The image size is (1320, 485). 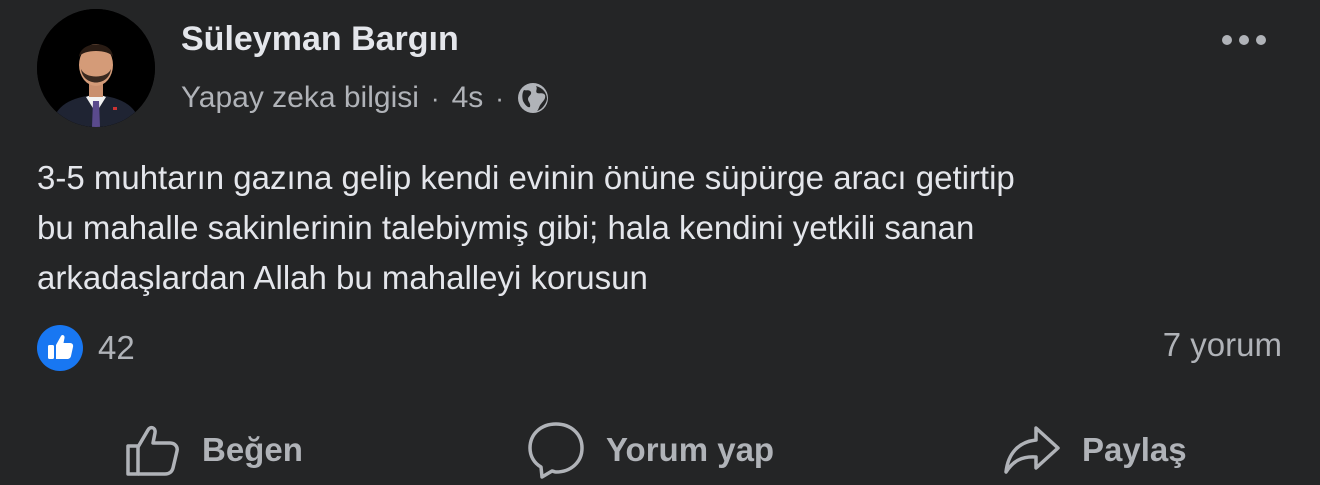 I want to click on author-subtitle: Yapay zeka bilgisi, so click(x=300, y=98).